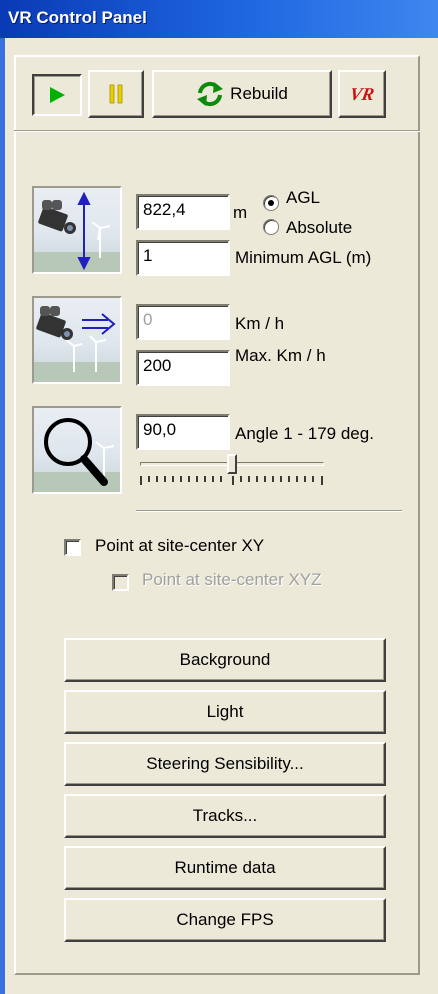 The image size is (438, 994). What do you see at coordinates (304, 433) in the screenshot?
I see `view-angle-label: Angle 1 - 179 deg.` at bounding box center [304, 433].